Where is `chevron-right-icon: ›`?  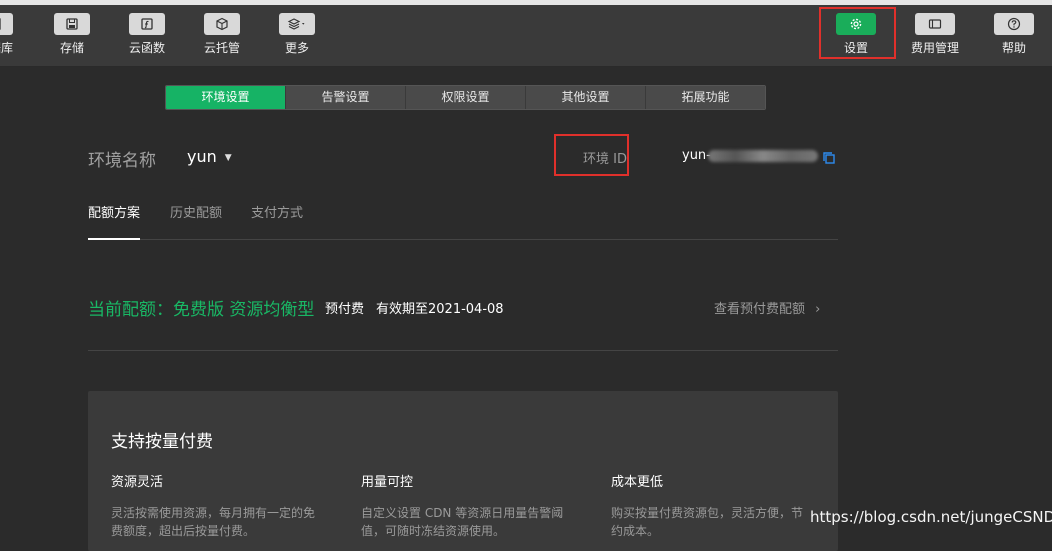 chevron-right-icon: › is located at coordinates (818, 309).